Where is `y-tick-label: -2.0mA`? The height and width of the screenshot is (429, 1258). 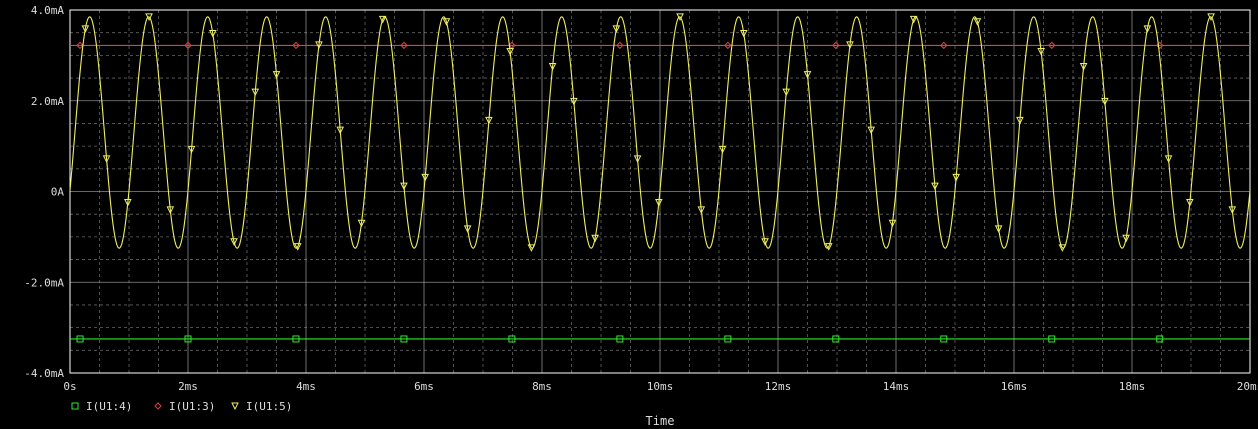
y-tick-label: -2.0mA is located at coordinates (44, 282).